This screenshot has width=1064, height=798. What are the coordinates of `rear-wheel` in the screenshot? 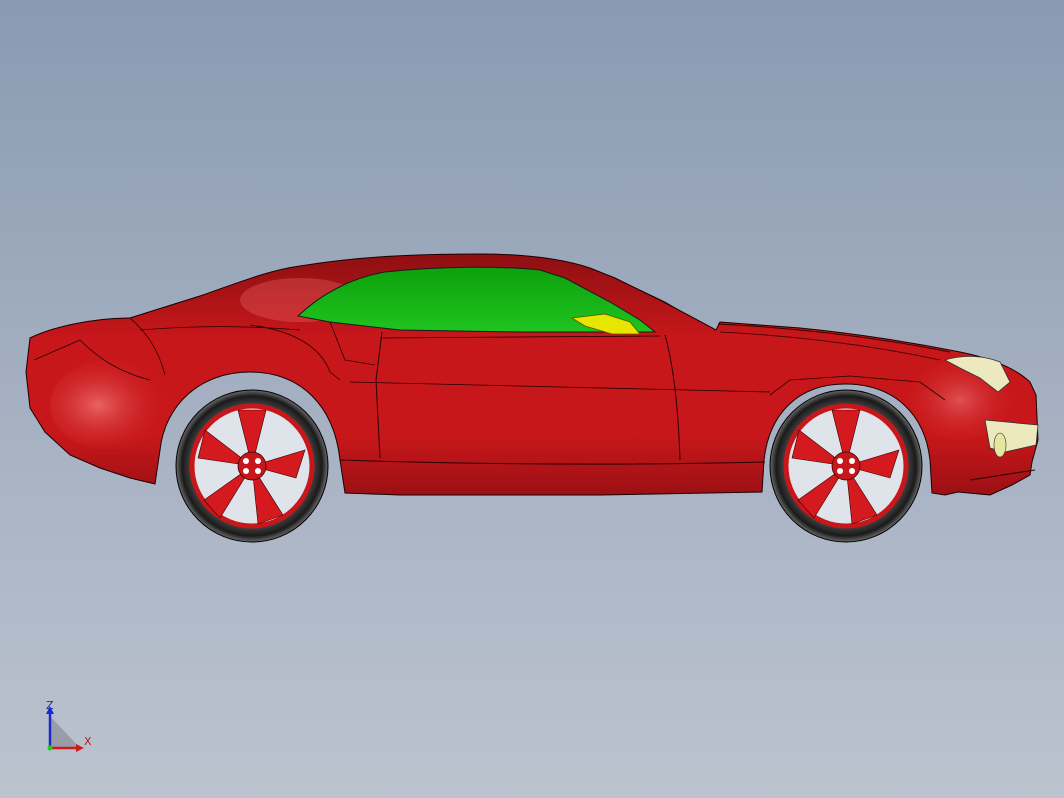 It's located at (252, 466).